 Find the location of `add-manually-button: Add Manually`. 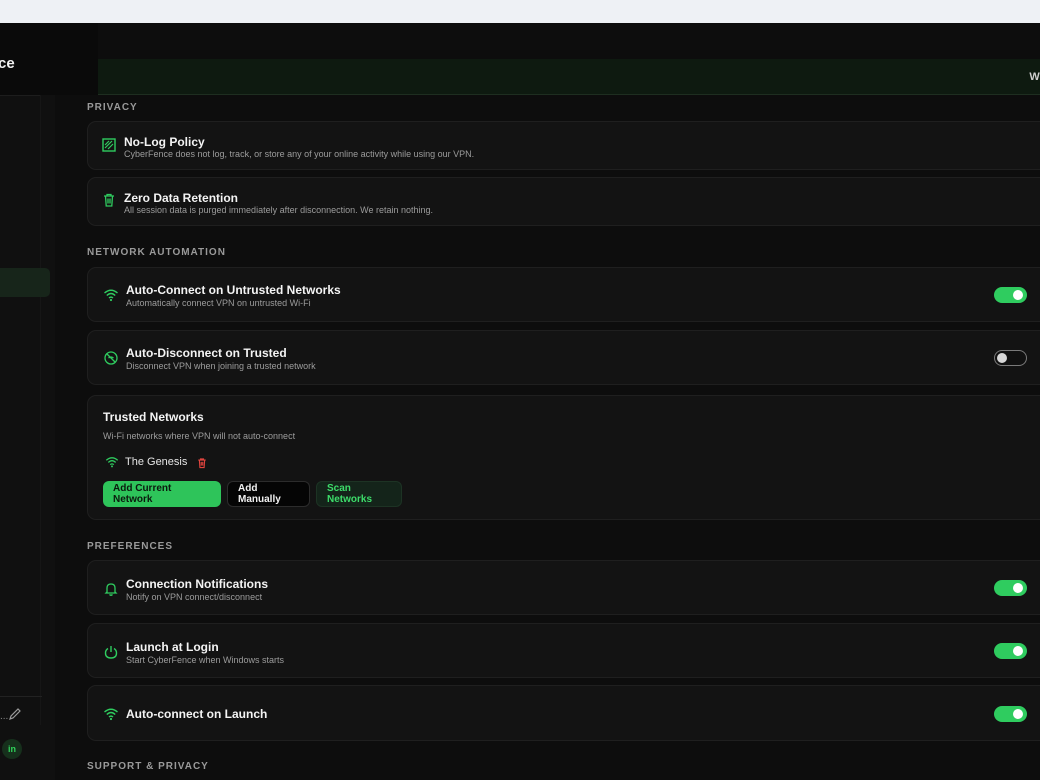

add-manually-button: Add Manually is located at coordinates (268, 494).